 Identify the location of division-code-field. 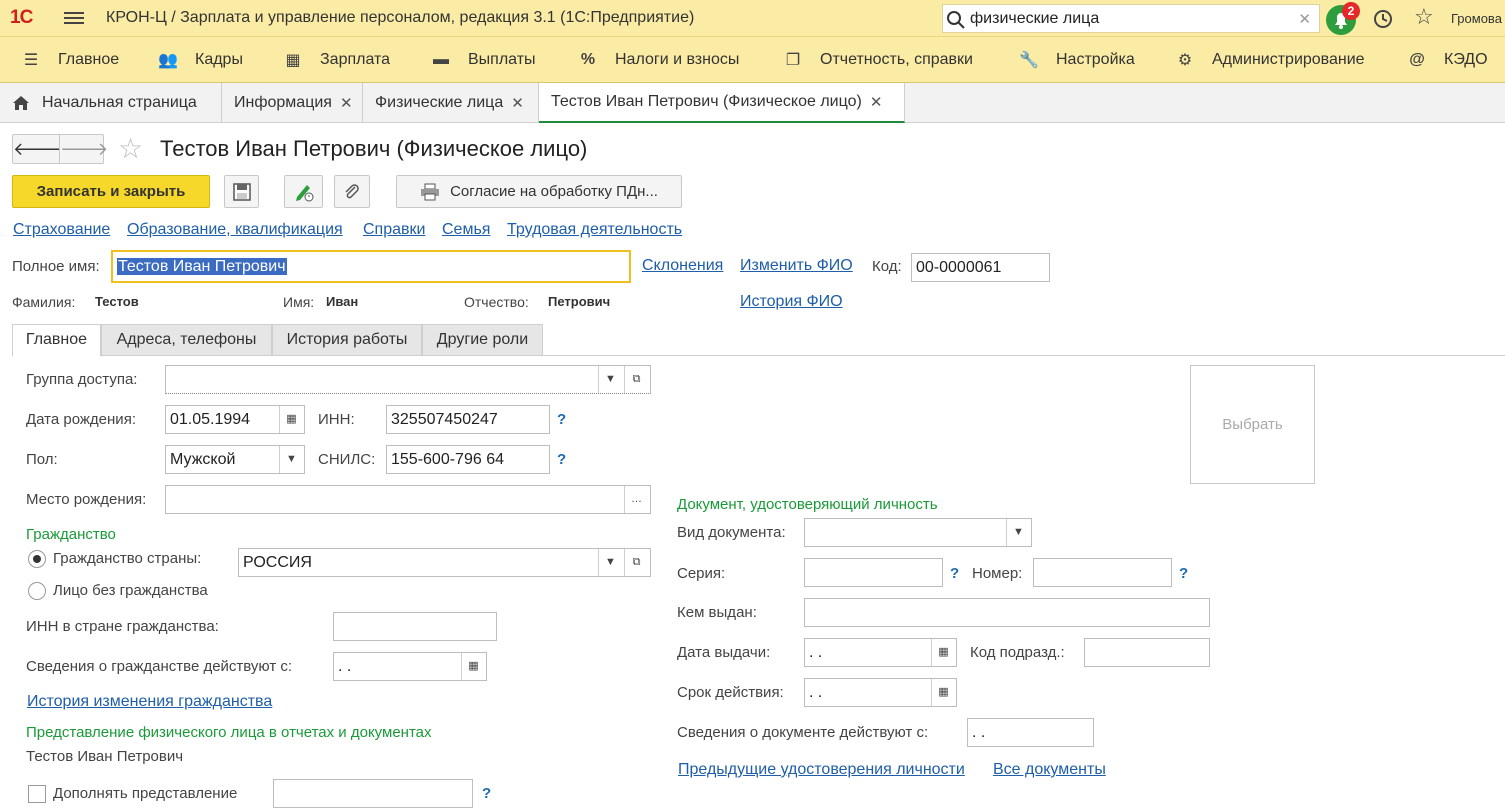
(1147, 652).